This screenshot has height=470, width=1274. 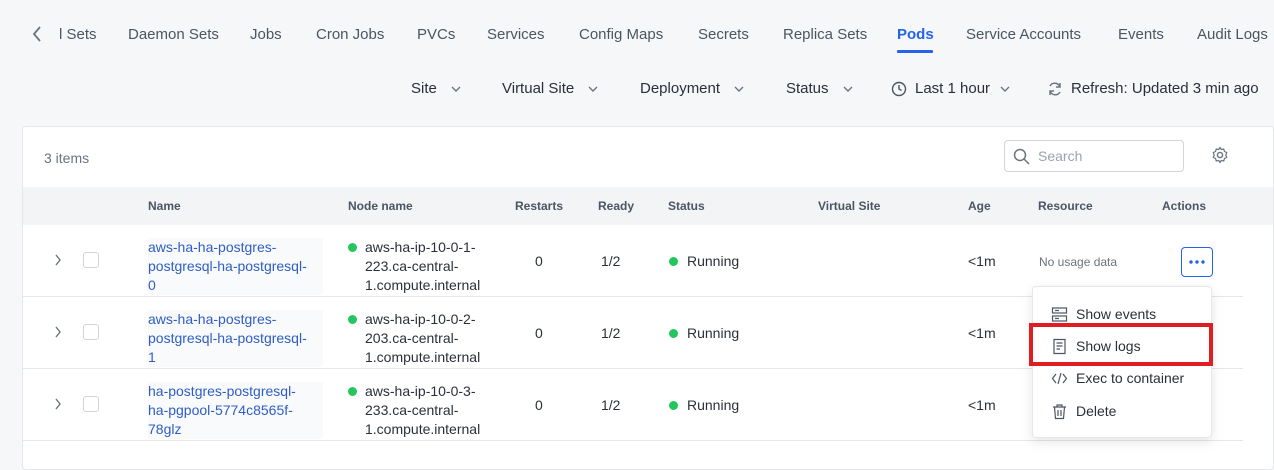 I want to click on tab-service-accounts: Service Accounts, so click(x=1023, y=34).